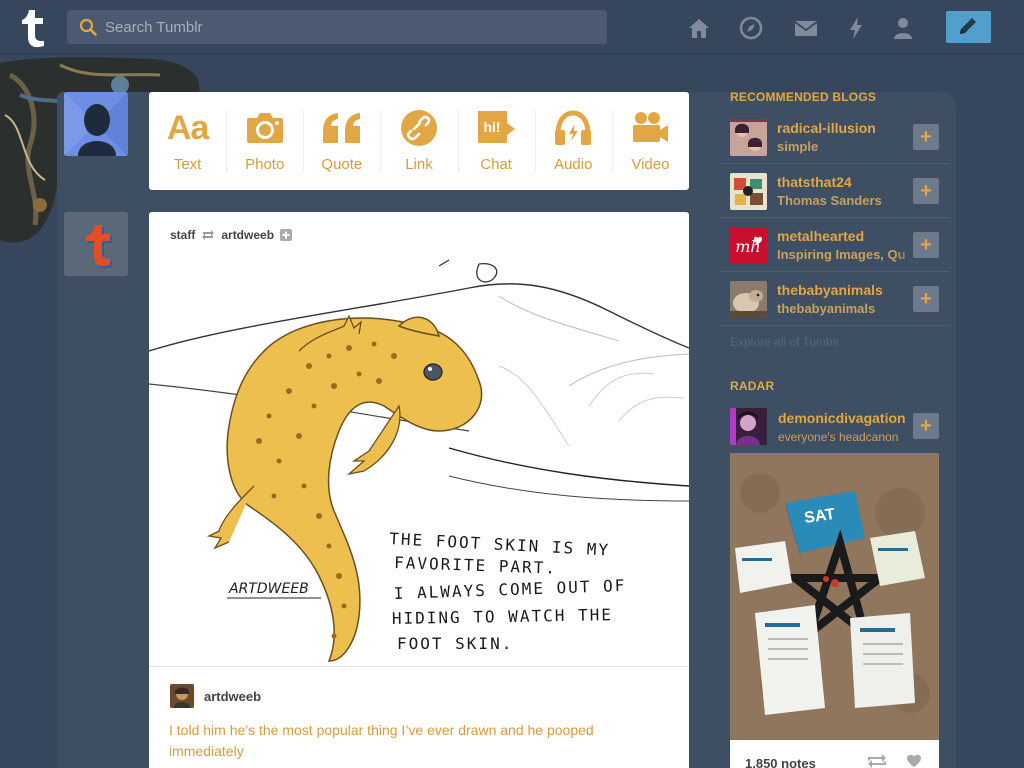 The height and width of the screenshot is (768, 1024). Describe the element at coordinates (341, 128) in the screenshot. I see `quote-icon` at that location.